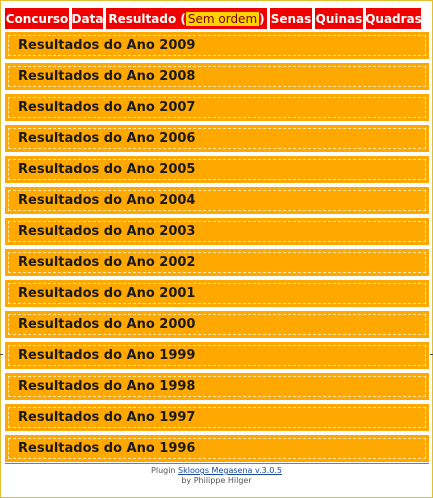 Image resolution: width=433 pixels, height=498 pixels. Describe the element at coordinates (107, 448) in the screenshot. I see `year-label: Resultados do Ano 1996` at that location.